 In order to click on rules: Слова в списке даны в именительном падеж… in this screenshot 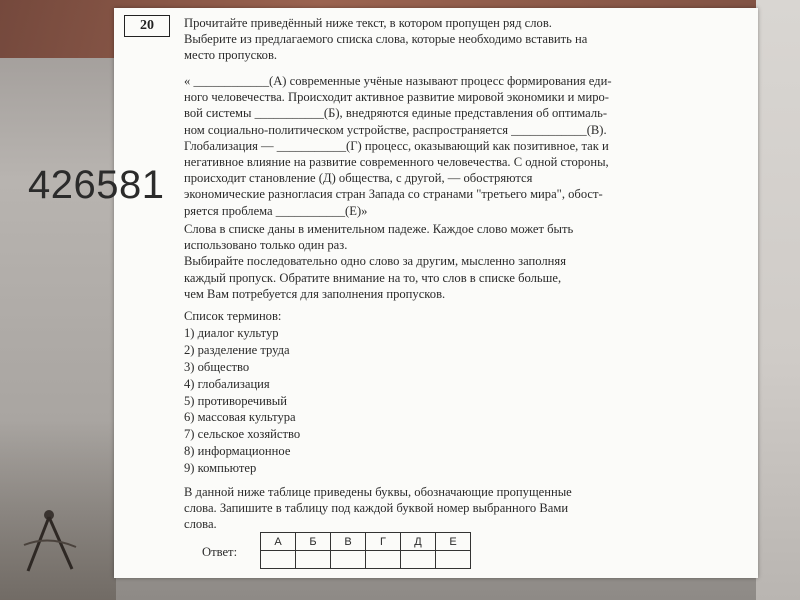, I will do `click(467, 261)`.